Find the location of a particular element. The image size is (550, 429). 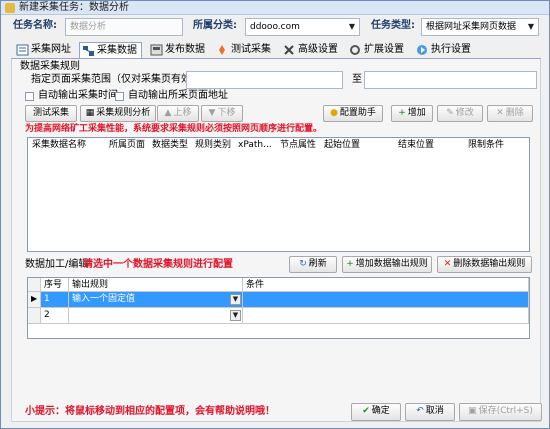

rule-select-cell: 输入一个固定值 ▼ is located at coordinates (156, 300).